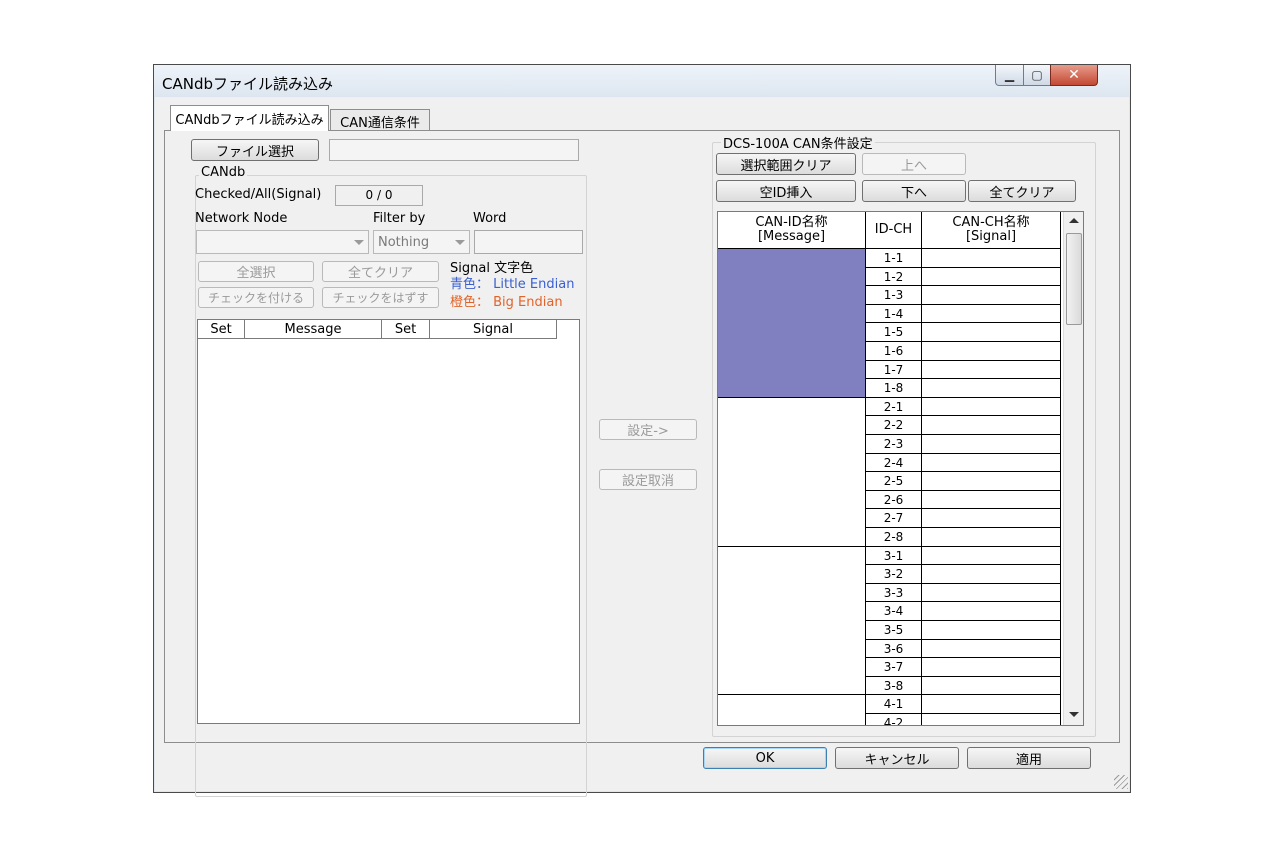 Image resolution: width=1284 pixels, height=856 pixels. I want to click on grid-idch-cell: 1-6, so click(894, 351).